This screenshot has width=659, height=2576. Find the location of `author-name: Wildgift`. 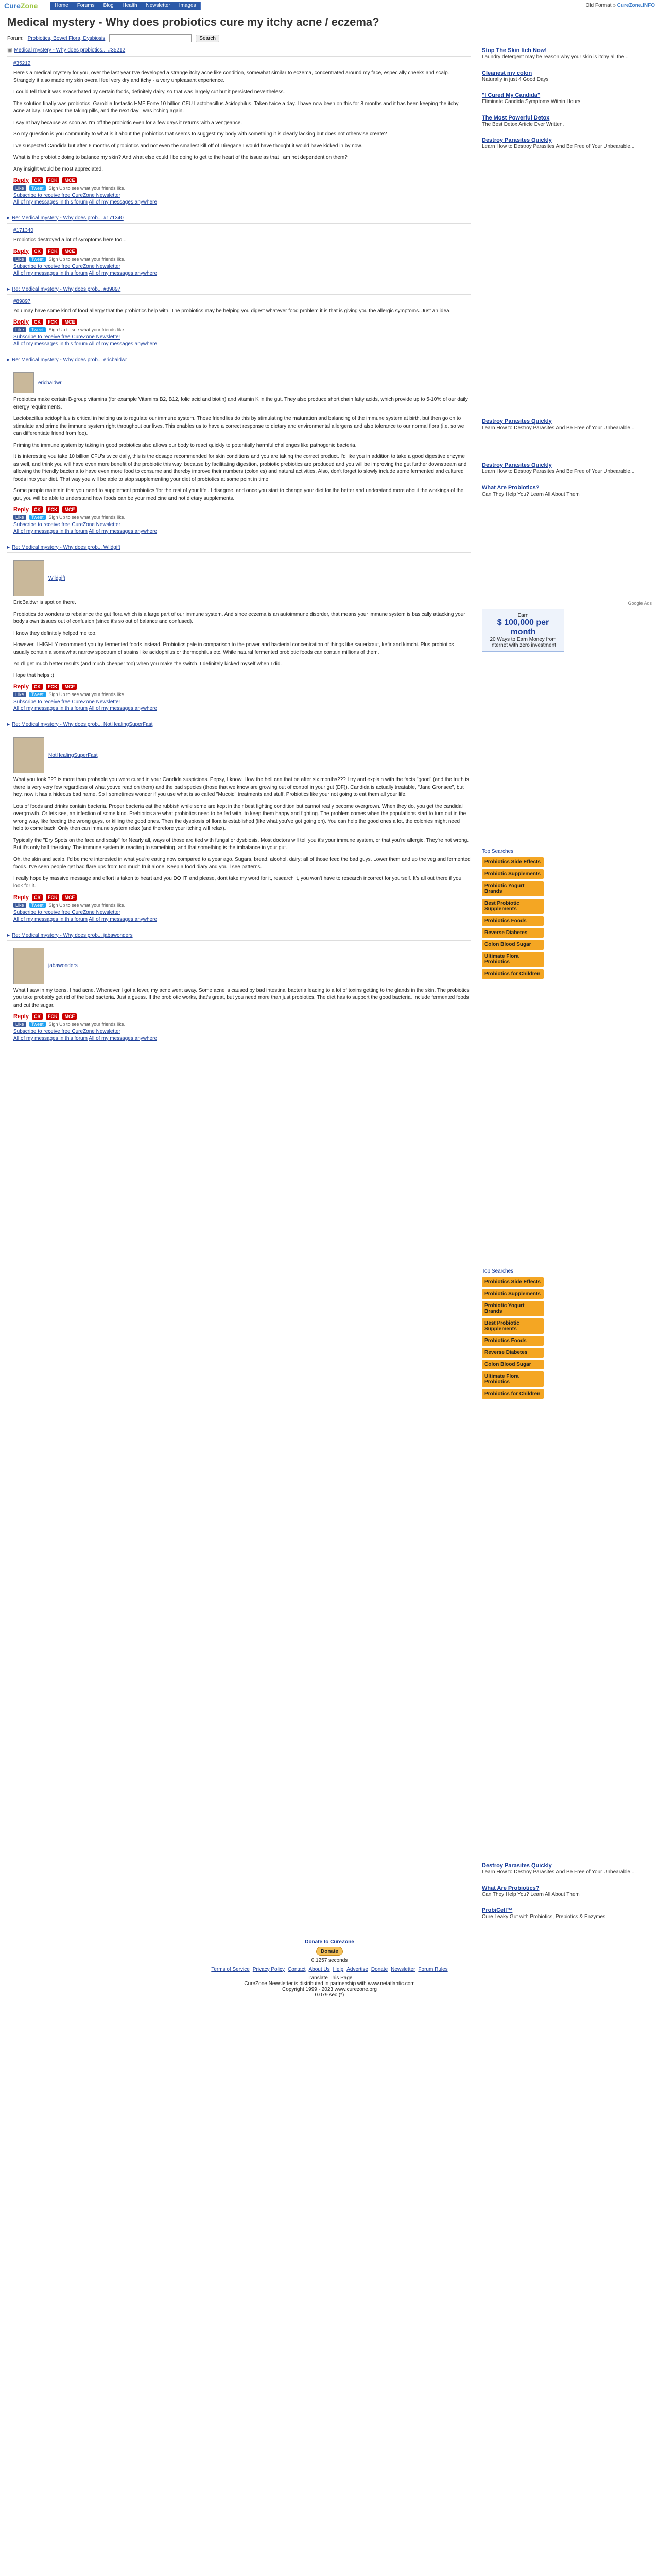

author-name: Wildgift is located at coordinates (57, 578).